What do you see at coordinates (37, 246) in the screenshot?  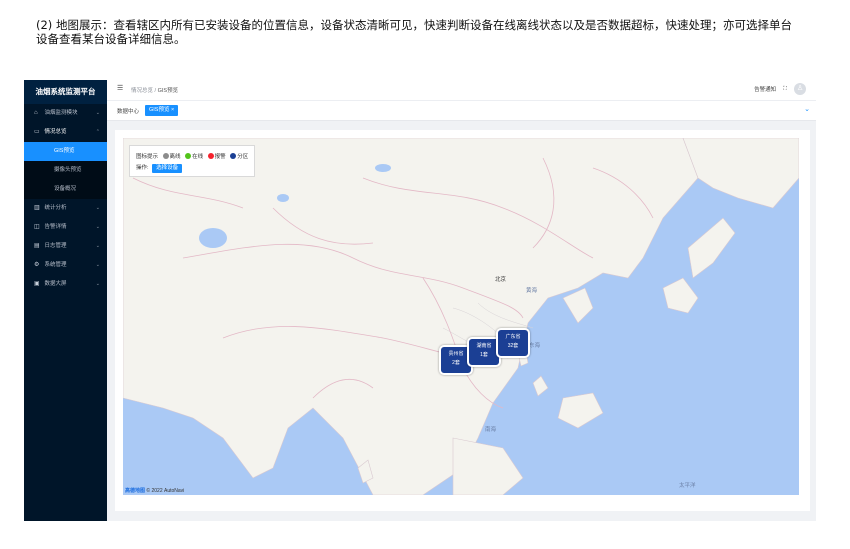 I see `document-icon: ▤` at bounding box center [37, 246].